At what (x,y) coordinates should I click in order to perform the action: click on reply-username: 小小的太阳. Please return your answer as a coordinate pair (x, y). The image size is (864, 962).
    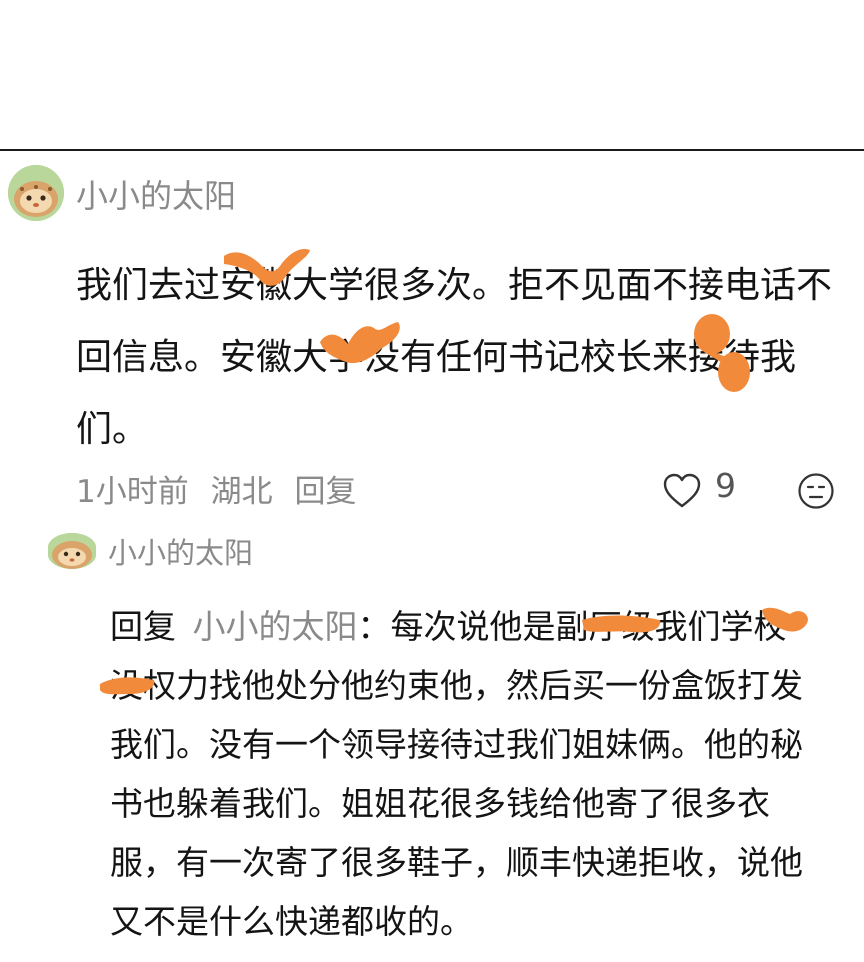
    Looking at the image, I should click on (180, 553).